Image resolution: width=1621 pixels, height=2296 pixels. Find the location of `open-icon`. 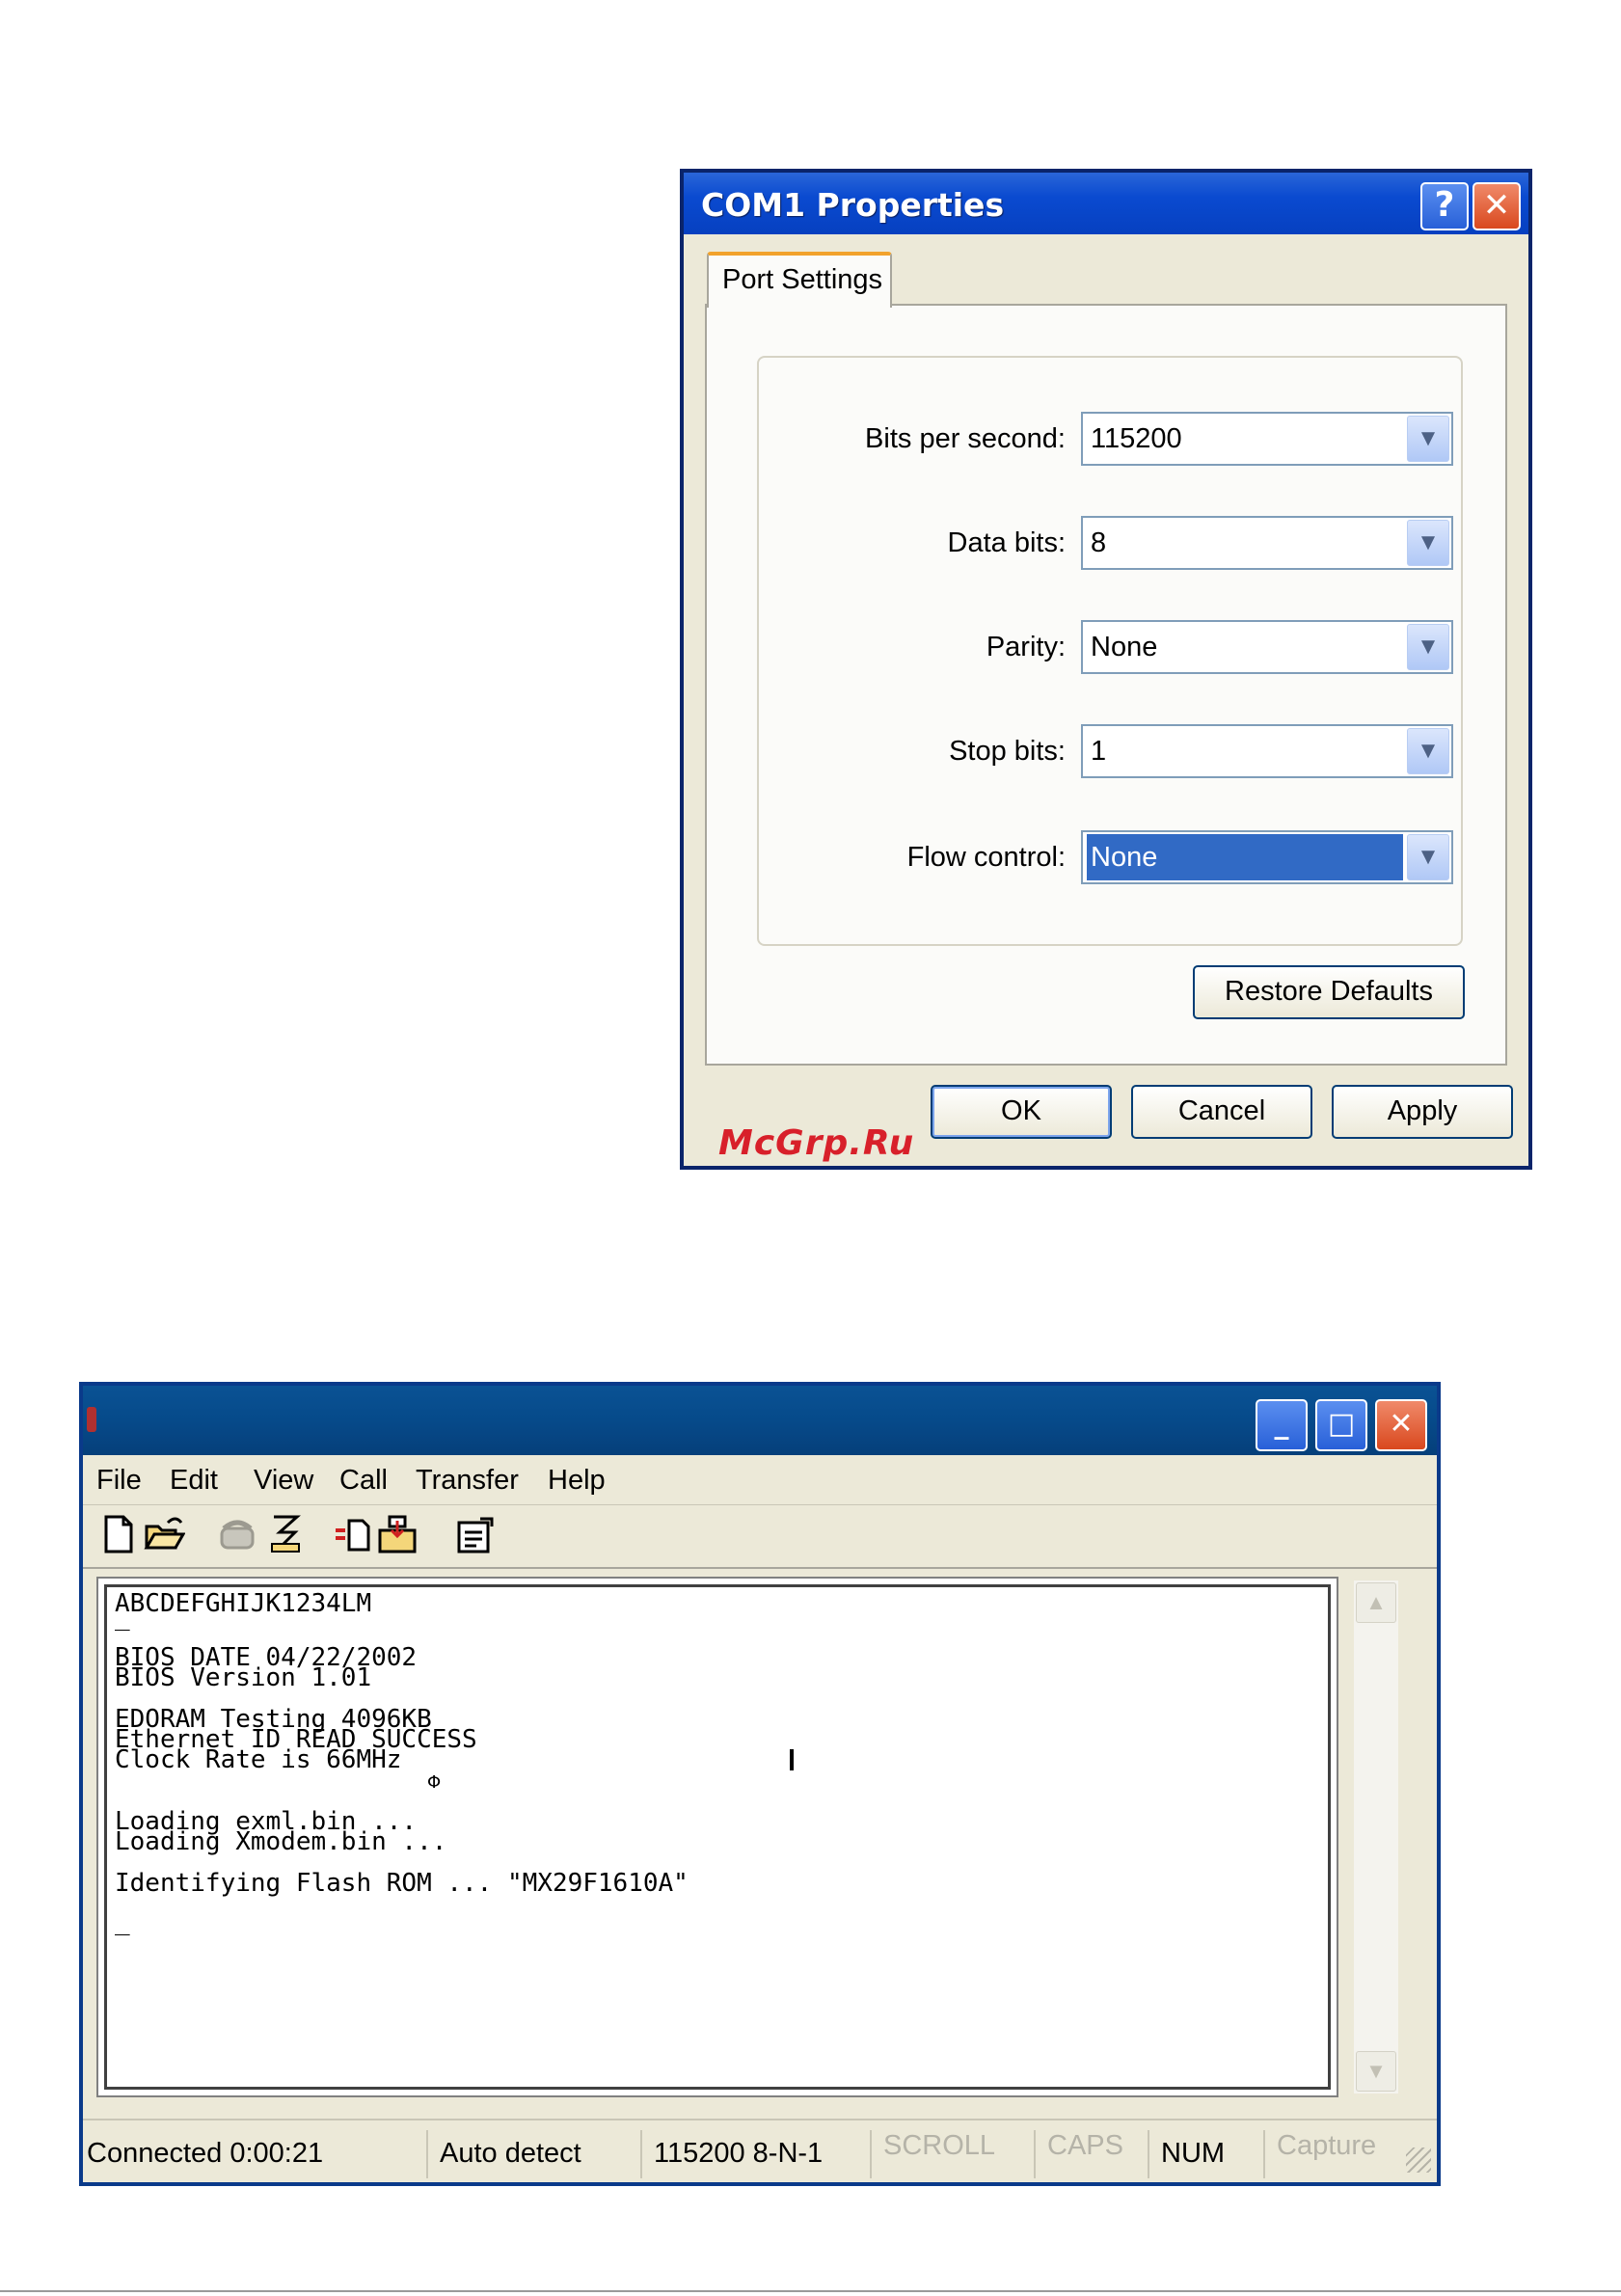

open-icon is located at coordinates (164, 1534).